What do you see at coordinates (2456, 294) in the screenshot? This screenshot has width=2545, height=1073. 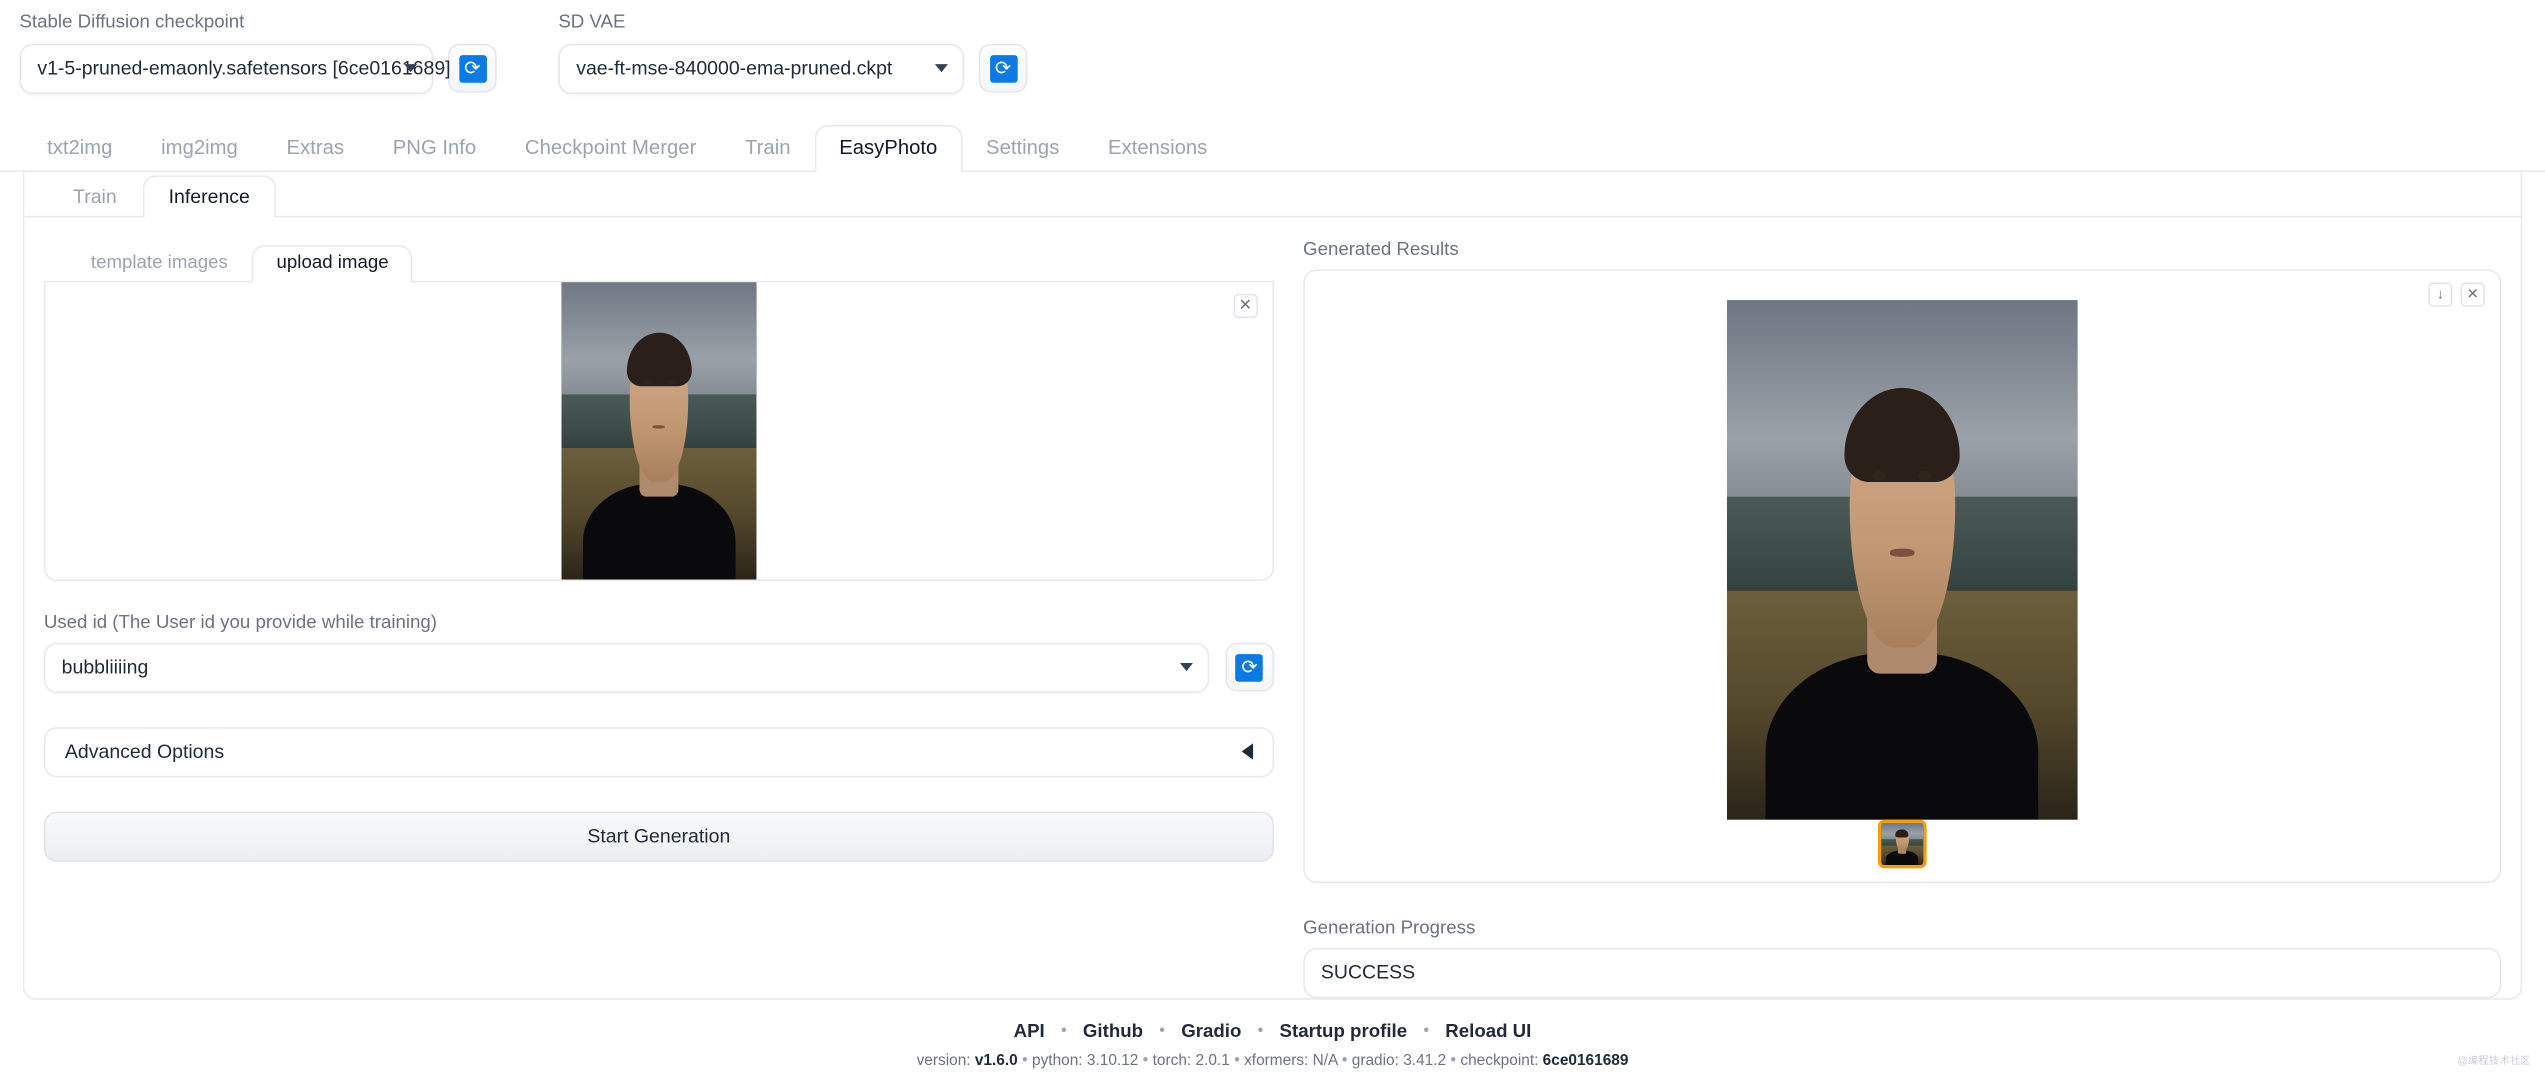 I see `gallery-toolbar: ↓ ✕` at bounding box center [2456, 294].